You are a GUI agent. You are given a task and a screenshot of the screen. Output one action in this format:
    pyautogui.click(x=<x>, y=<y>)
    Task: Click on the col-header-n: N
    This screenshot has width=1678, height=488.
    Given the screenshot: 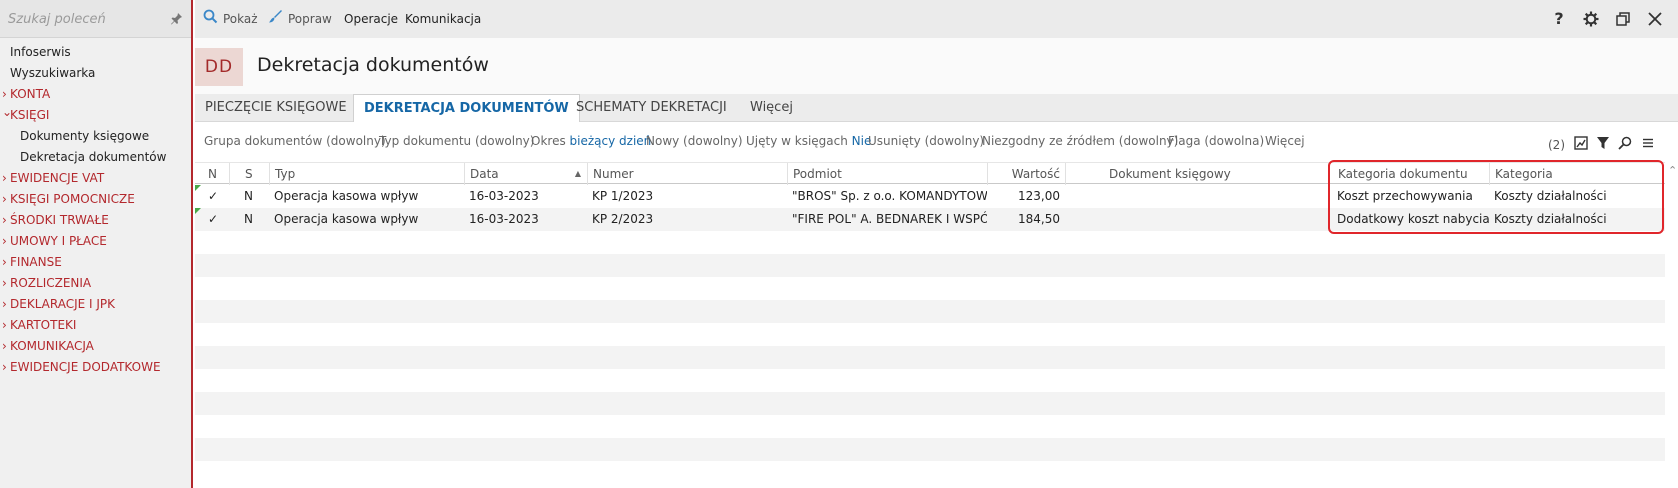 What is the action you would take?
    pyautogui.click(x=212, y=174)
    